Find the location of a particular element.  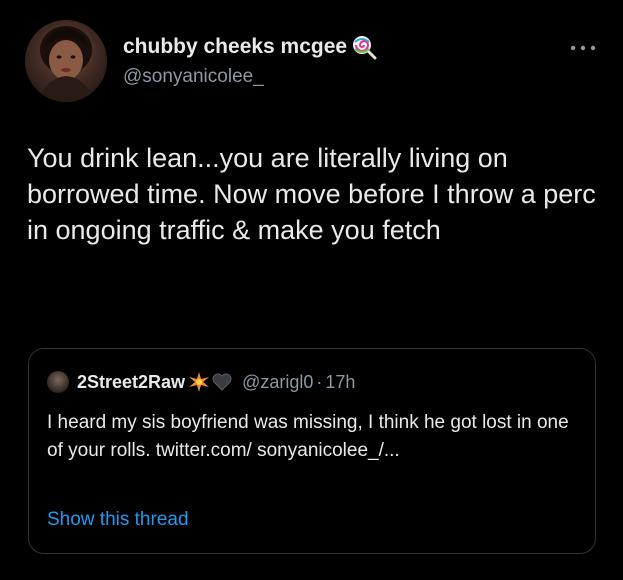

more-icon is located at coordinates (583, 45).